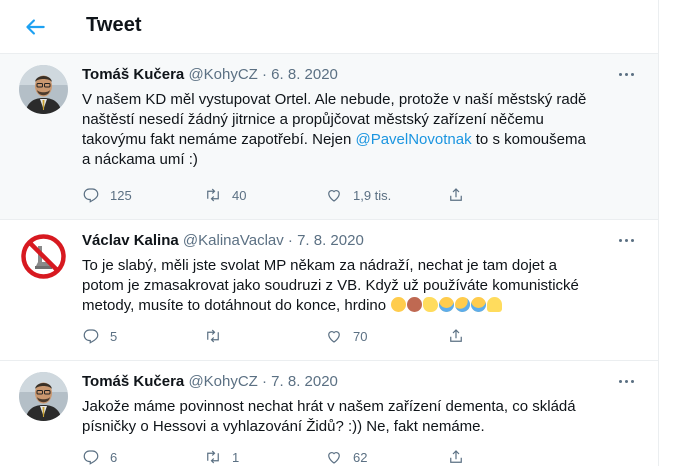  I want to click on page-title: Tweet, so click(114, 25).